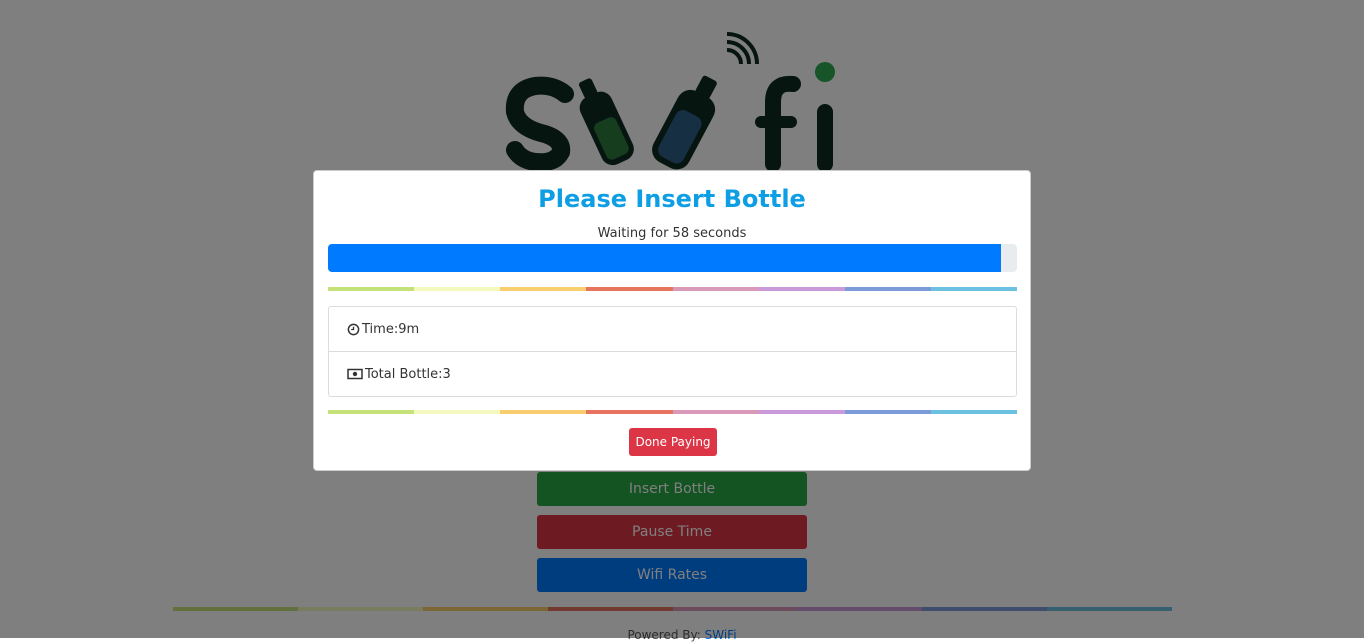 The height and width of the screenshot is (642, 1364). What do you see at coordinates (665, 258) in the screenshot?
I see `countdown-progress-bar` at bounding box center [665, 258].